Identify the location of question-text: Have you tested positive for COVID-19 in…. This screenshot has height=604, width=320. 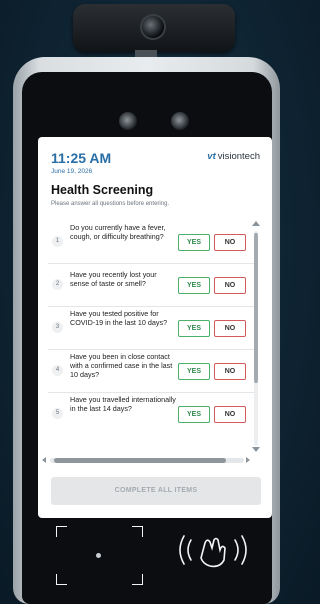
(119, 318).